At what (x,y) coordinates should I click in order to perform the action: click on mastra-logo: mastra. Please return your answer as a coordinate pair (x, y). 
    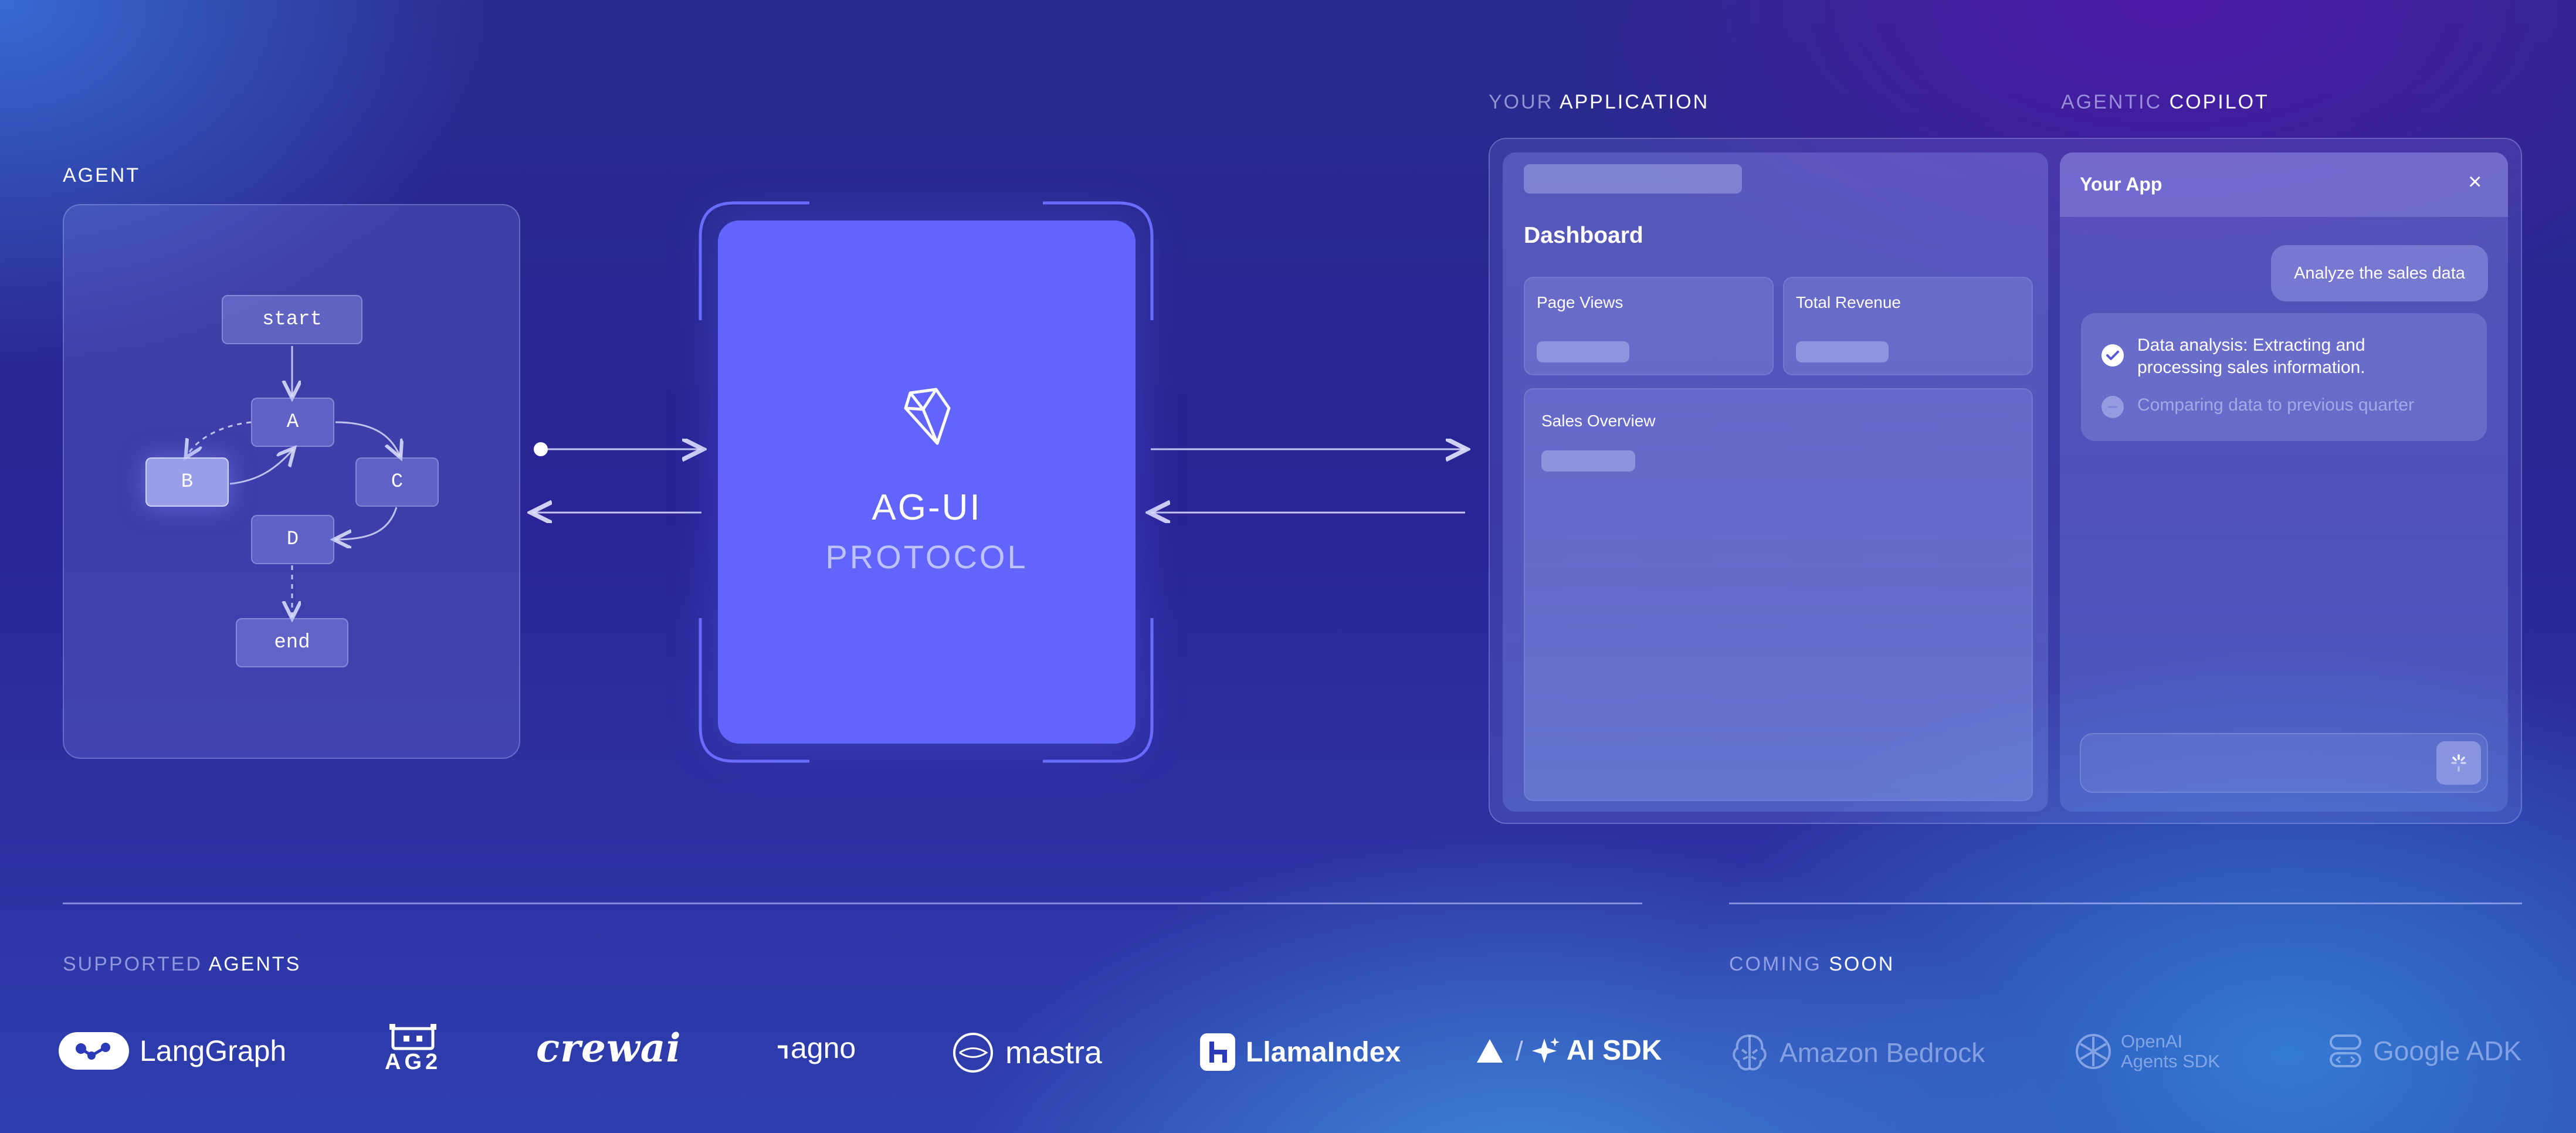
    Looking at the image, I should click on (1026, 1052).